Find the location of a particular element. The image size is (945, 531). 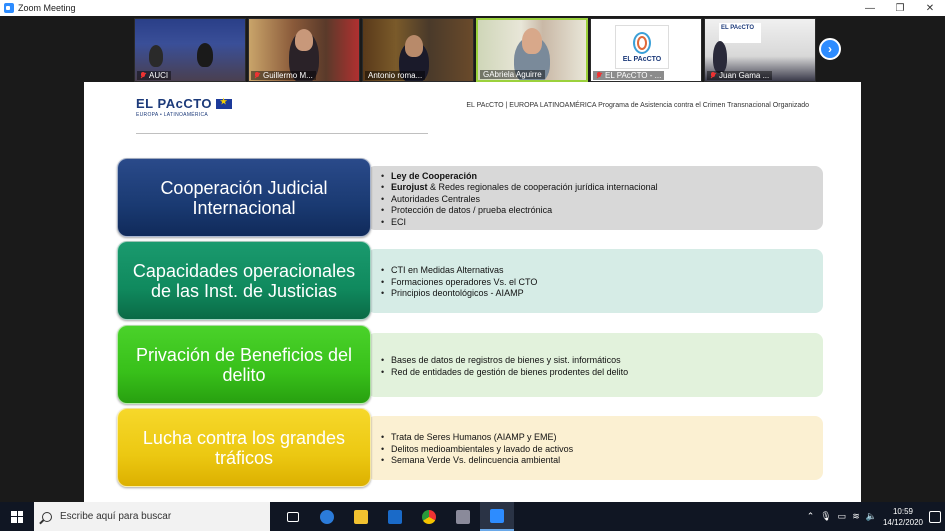

start-button is located at coordinates (17, 516).